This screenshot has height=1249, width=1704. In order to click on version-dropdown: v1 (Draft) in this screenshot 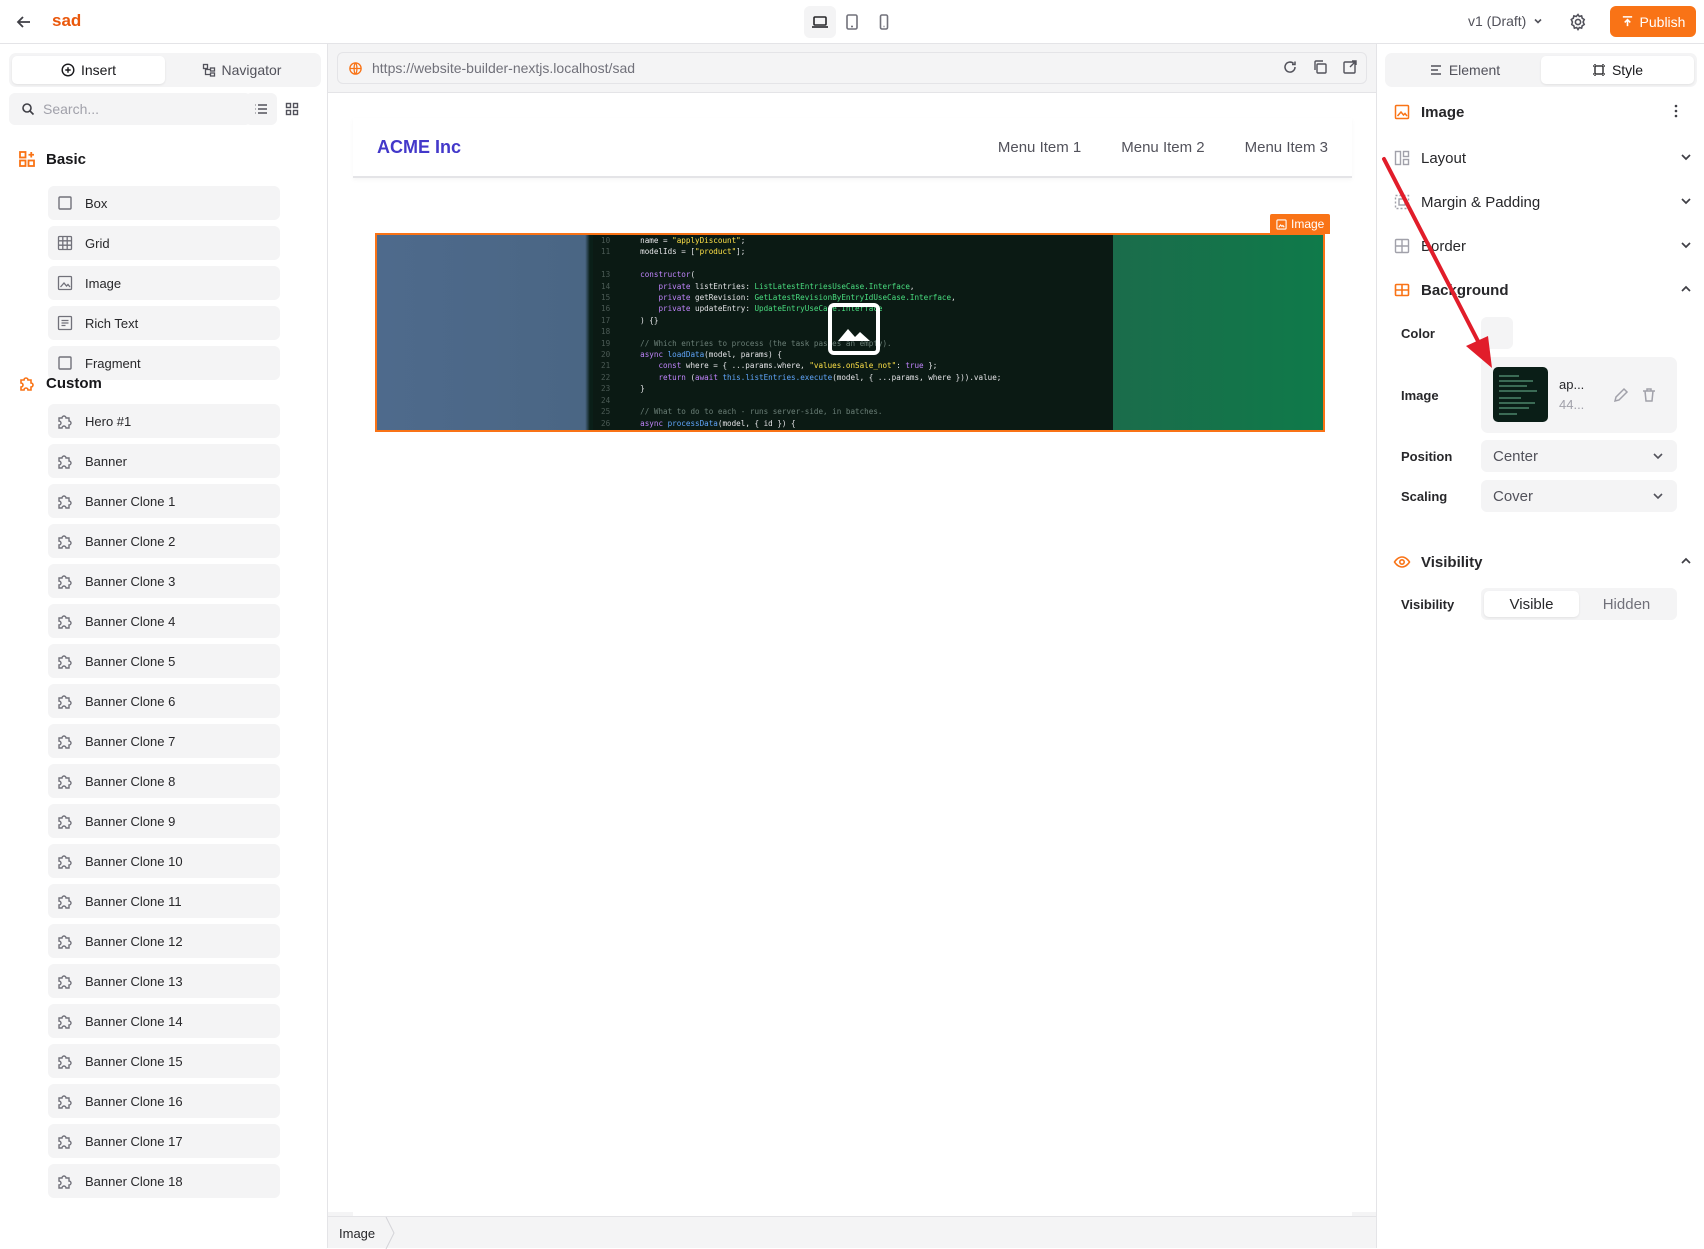, I will do `click(1506, 21)`.